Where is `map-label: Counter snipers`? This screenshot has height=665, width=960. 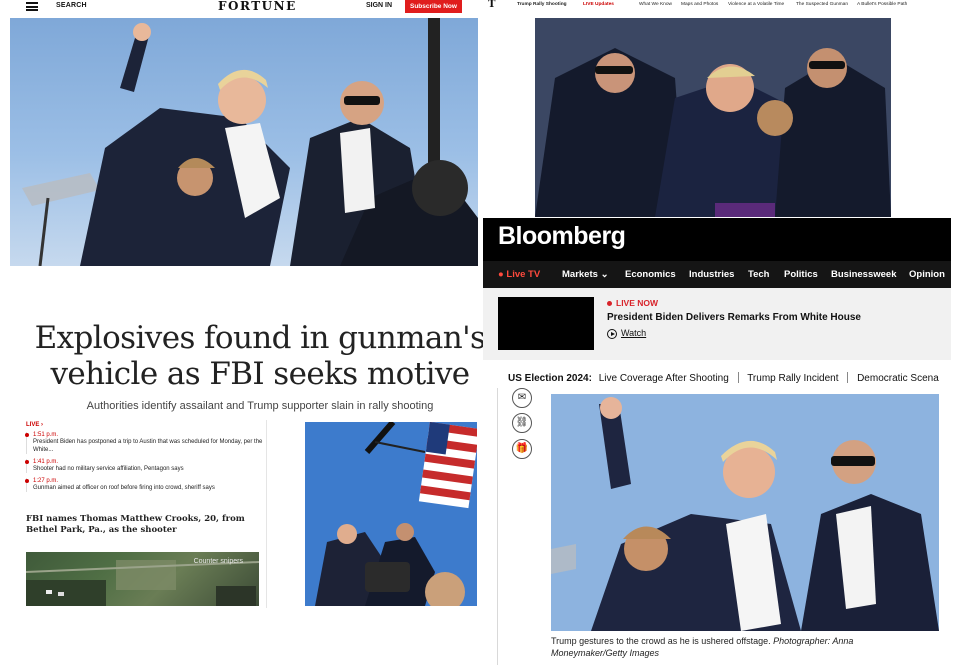
map-label: Counter snipers is located at coordinates (218, 561).